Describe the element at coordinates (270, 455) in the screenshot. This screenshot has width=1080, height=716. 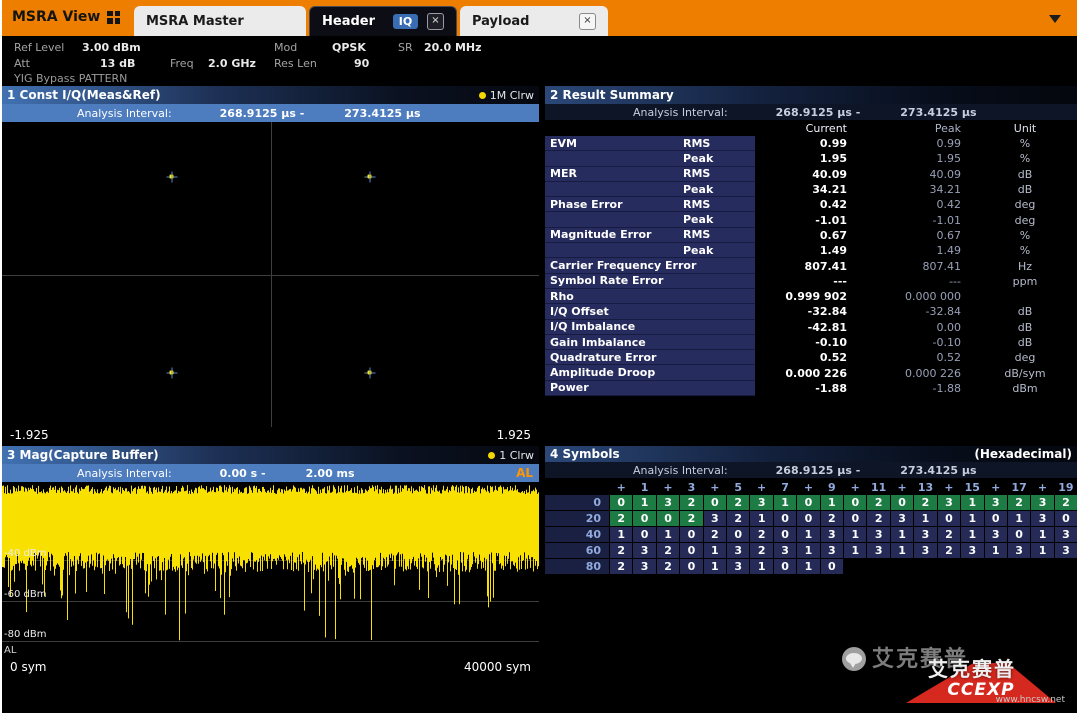
I see `mag-window-titlebar: 3 Mag(Capture Buffer) 1 Clrw` at that location.